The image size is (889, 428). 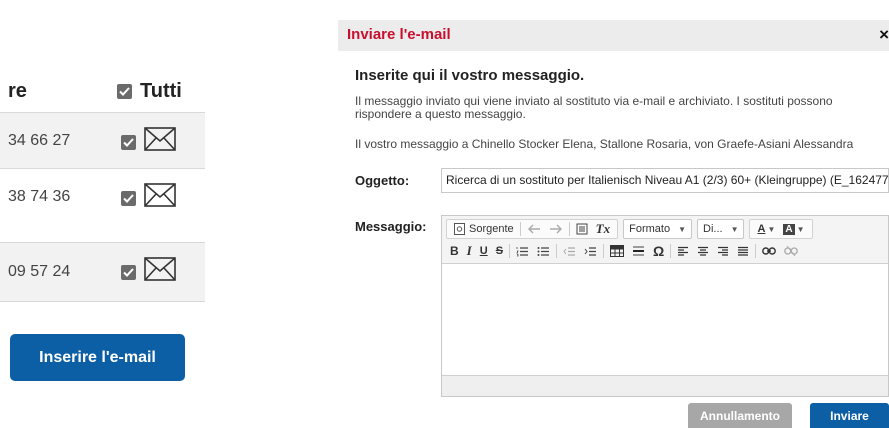 I want to click on redo-icon, so click(x=556, y=229).